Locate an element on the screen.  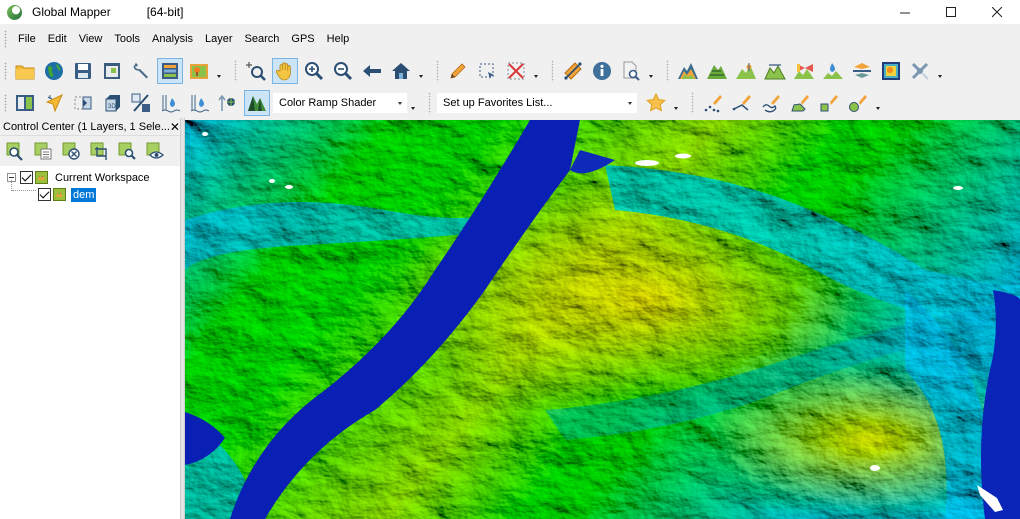
info-dropdown is located at coordinates (651, 71).